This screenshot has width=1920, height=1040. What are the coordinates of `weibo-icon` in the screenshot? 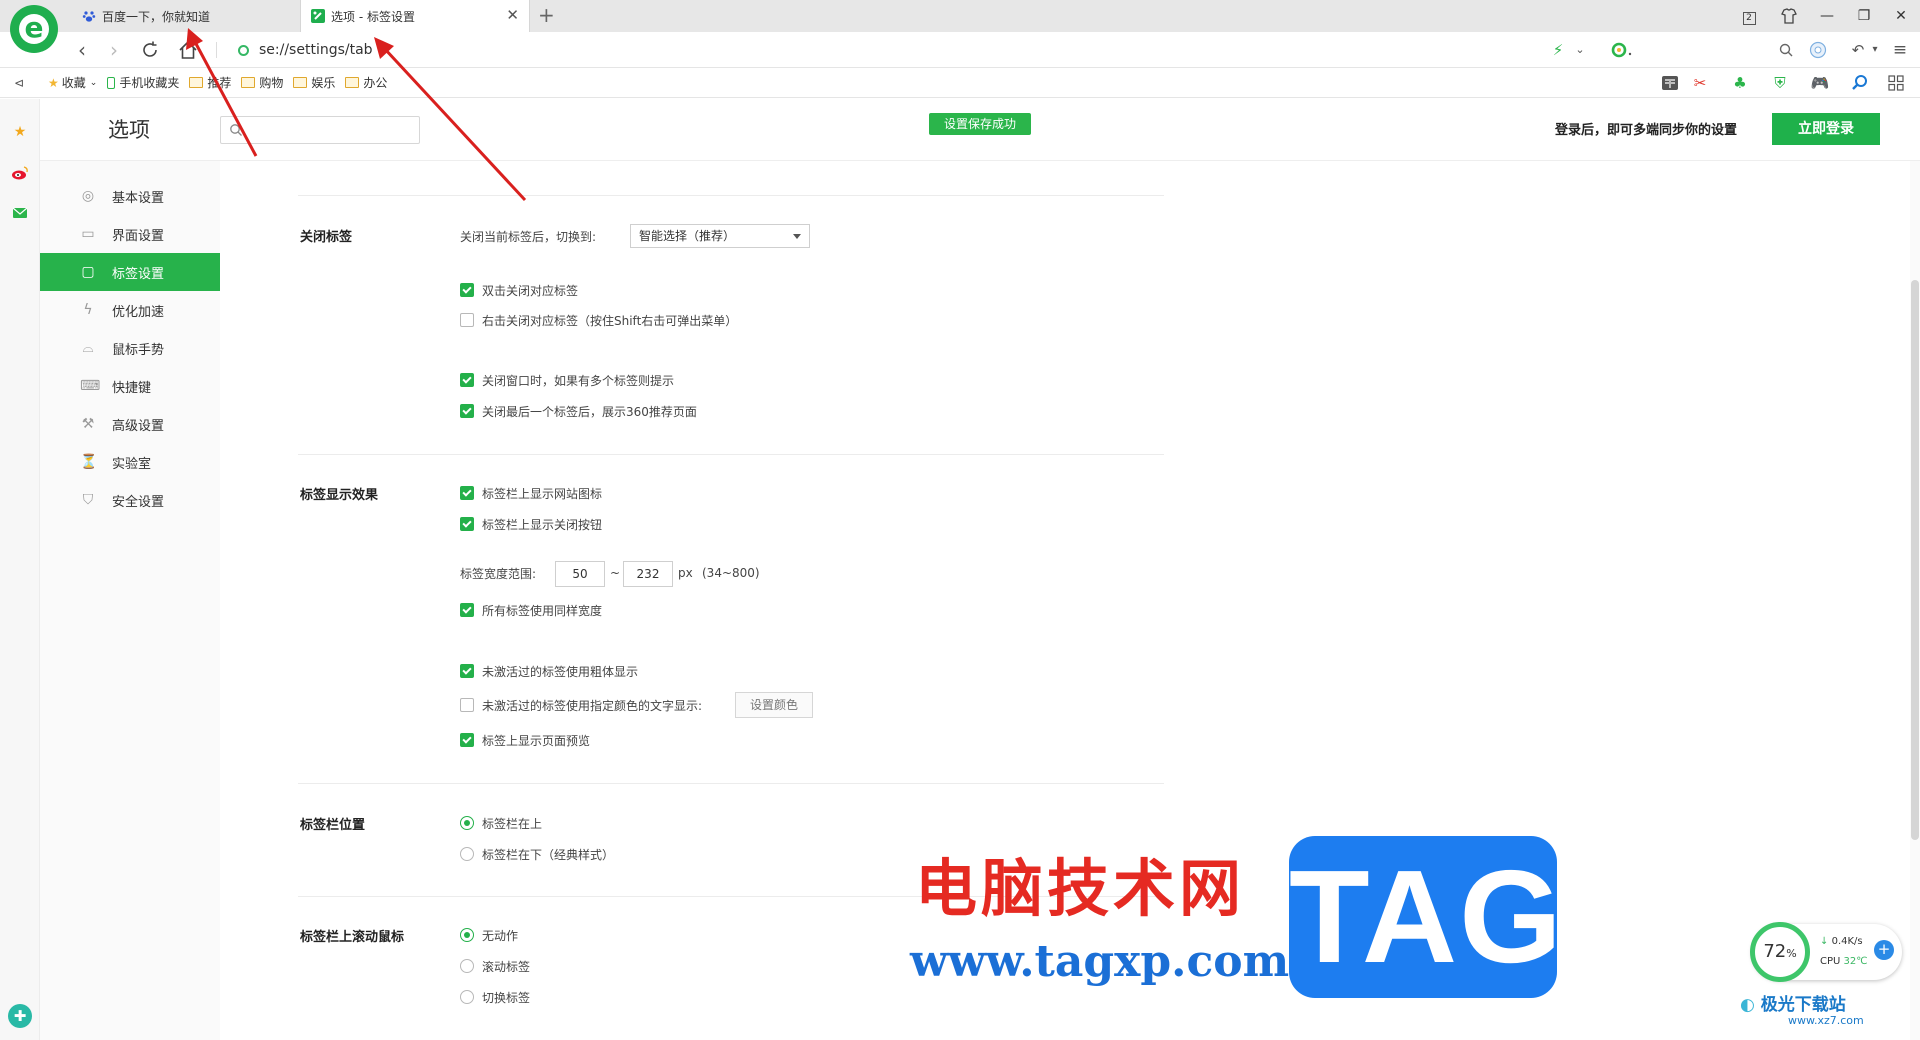 It's located at (20, 173).